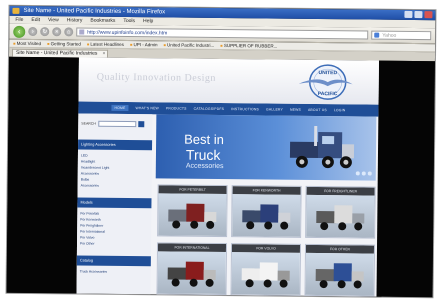  I want to click on model-card: FOR OTHER, so click(340, 270).